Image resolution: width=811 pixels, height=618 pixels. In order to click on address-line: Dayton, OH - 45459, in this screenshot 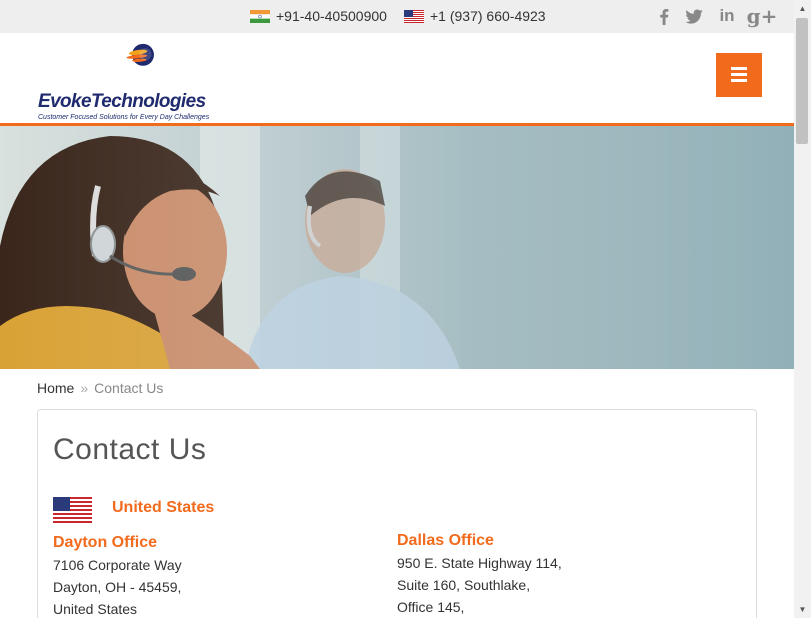, I will do `click(117, 587)`.